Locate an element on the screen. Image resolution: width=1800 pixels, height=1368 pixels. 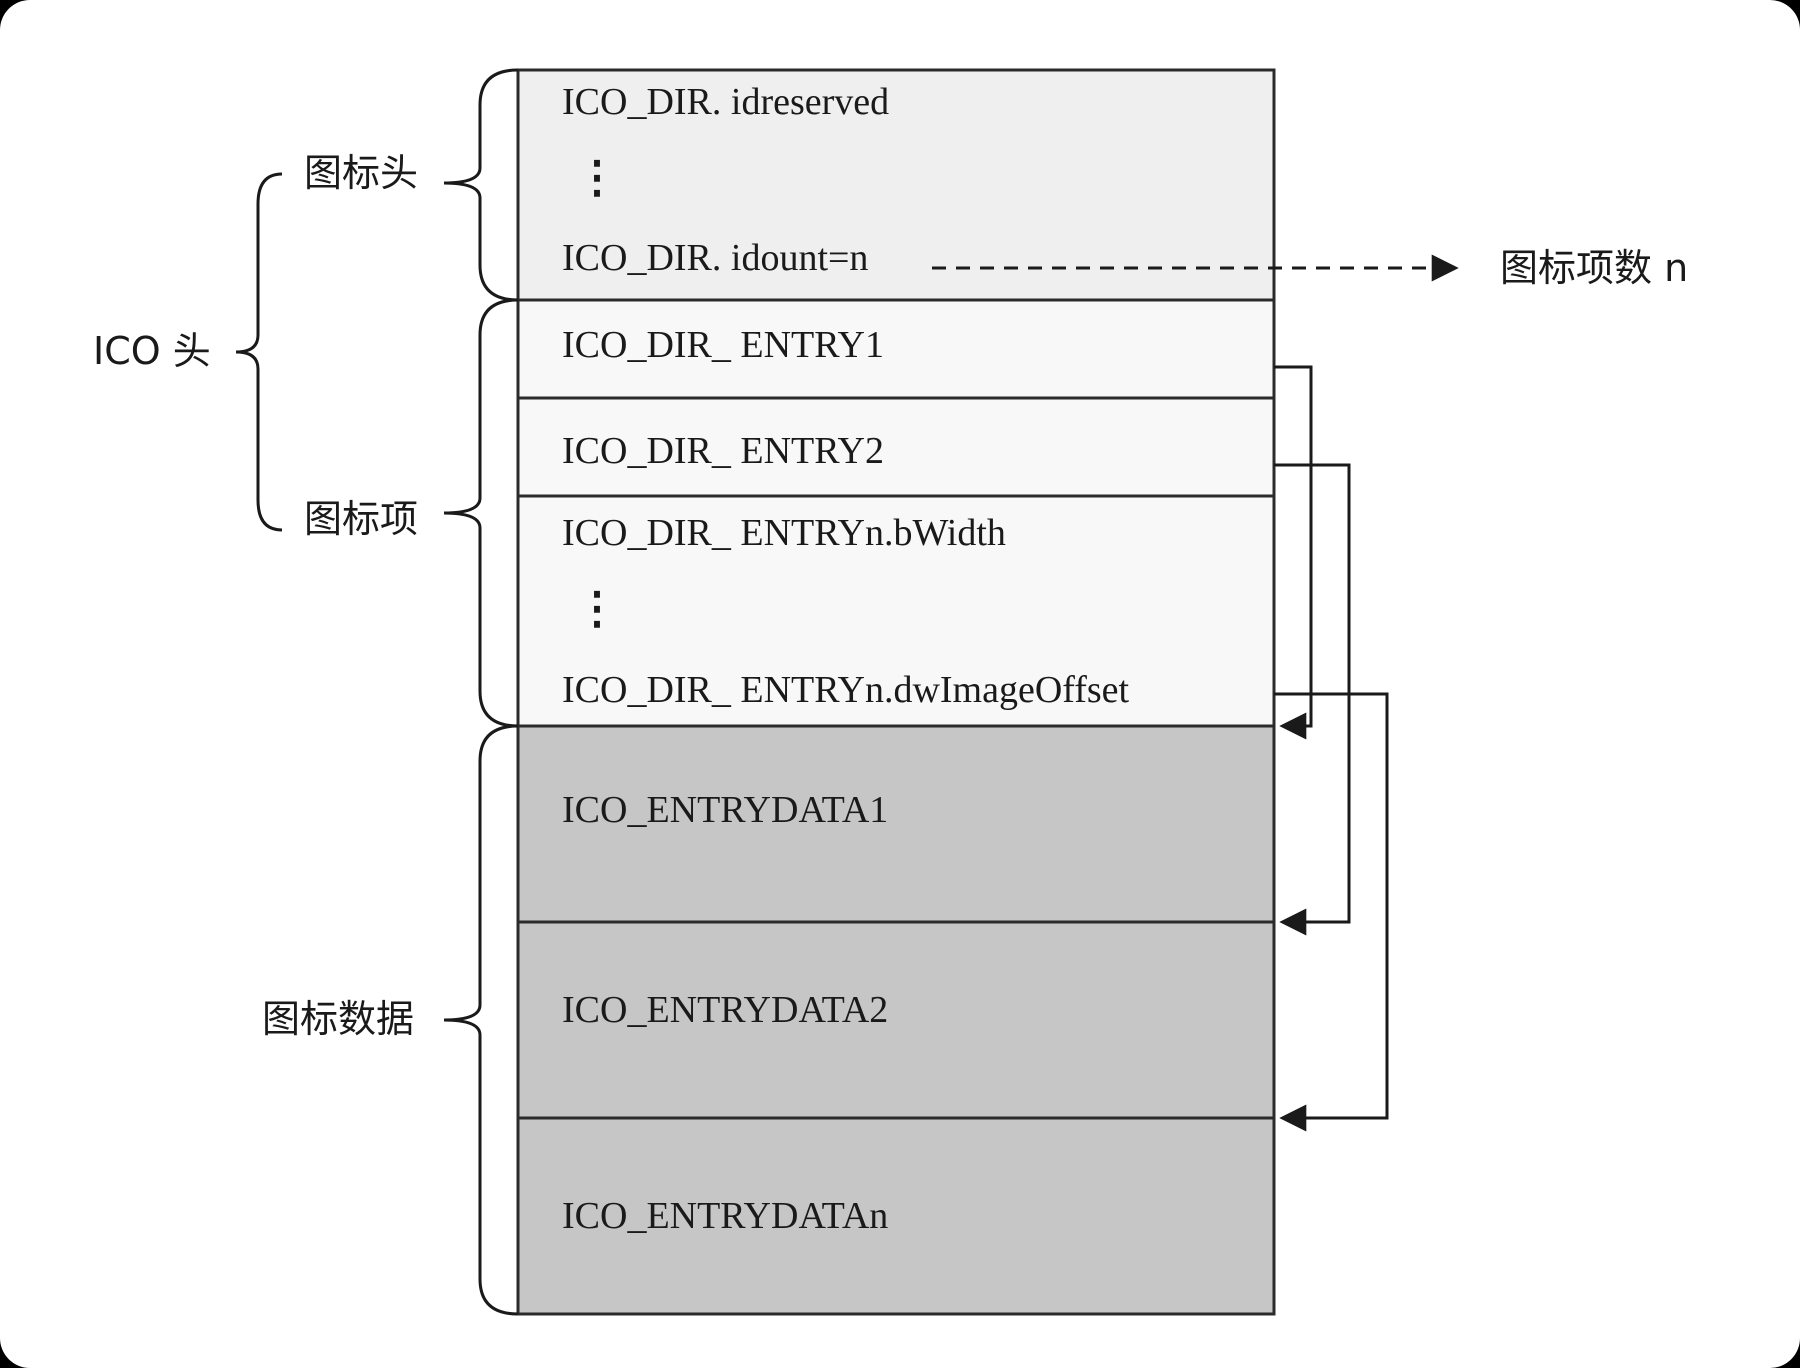
header-line-idcount: ICO_DIR. idount=n is located at coordinates (715, 258).